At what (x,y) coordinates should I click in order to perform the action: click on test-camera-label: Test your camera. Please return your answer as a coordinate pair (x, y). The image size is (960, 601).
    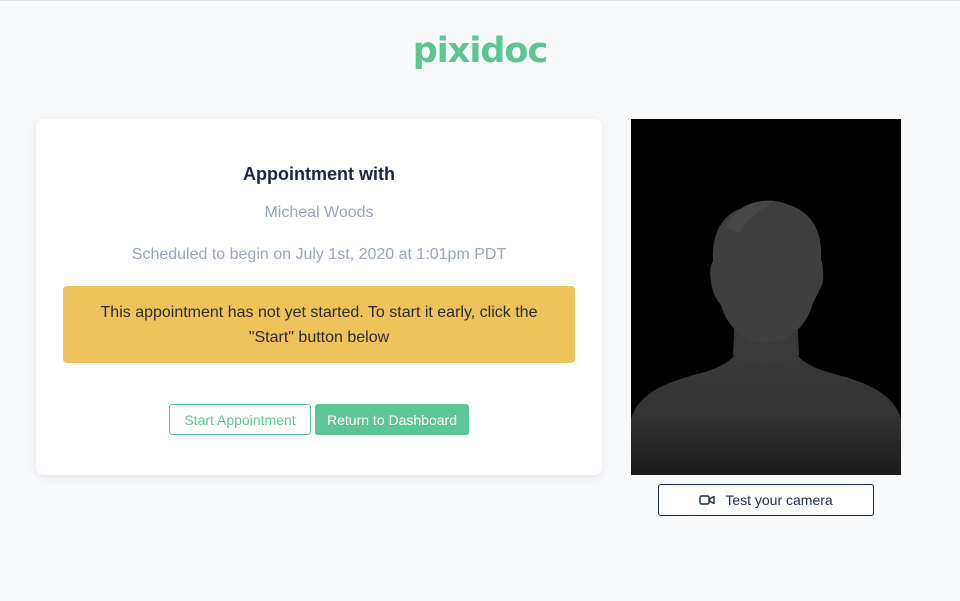
    Looking at the image, I should click on (779, 500).